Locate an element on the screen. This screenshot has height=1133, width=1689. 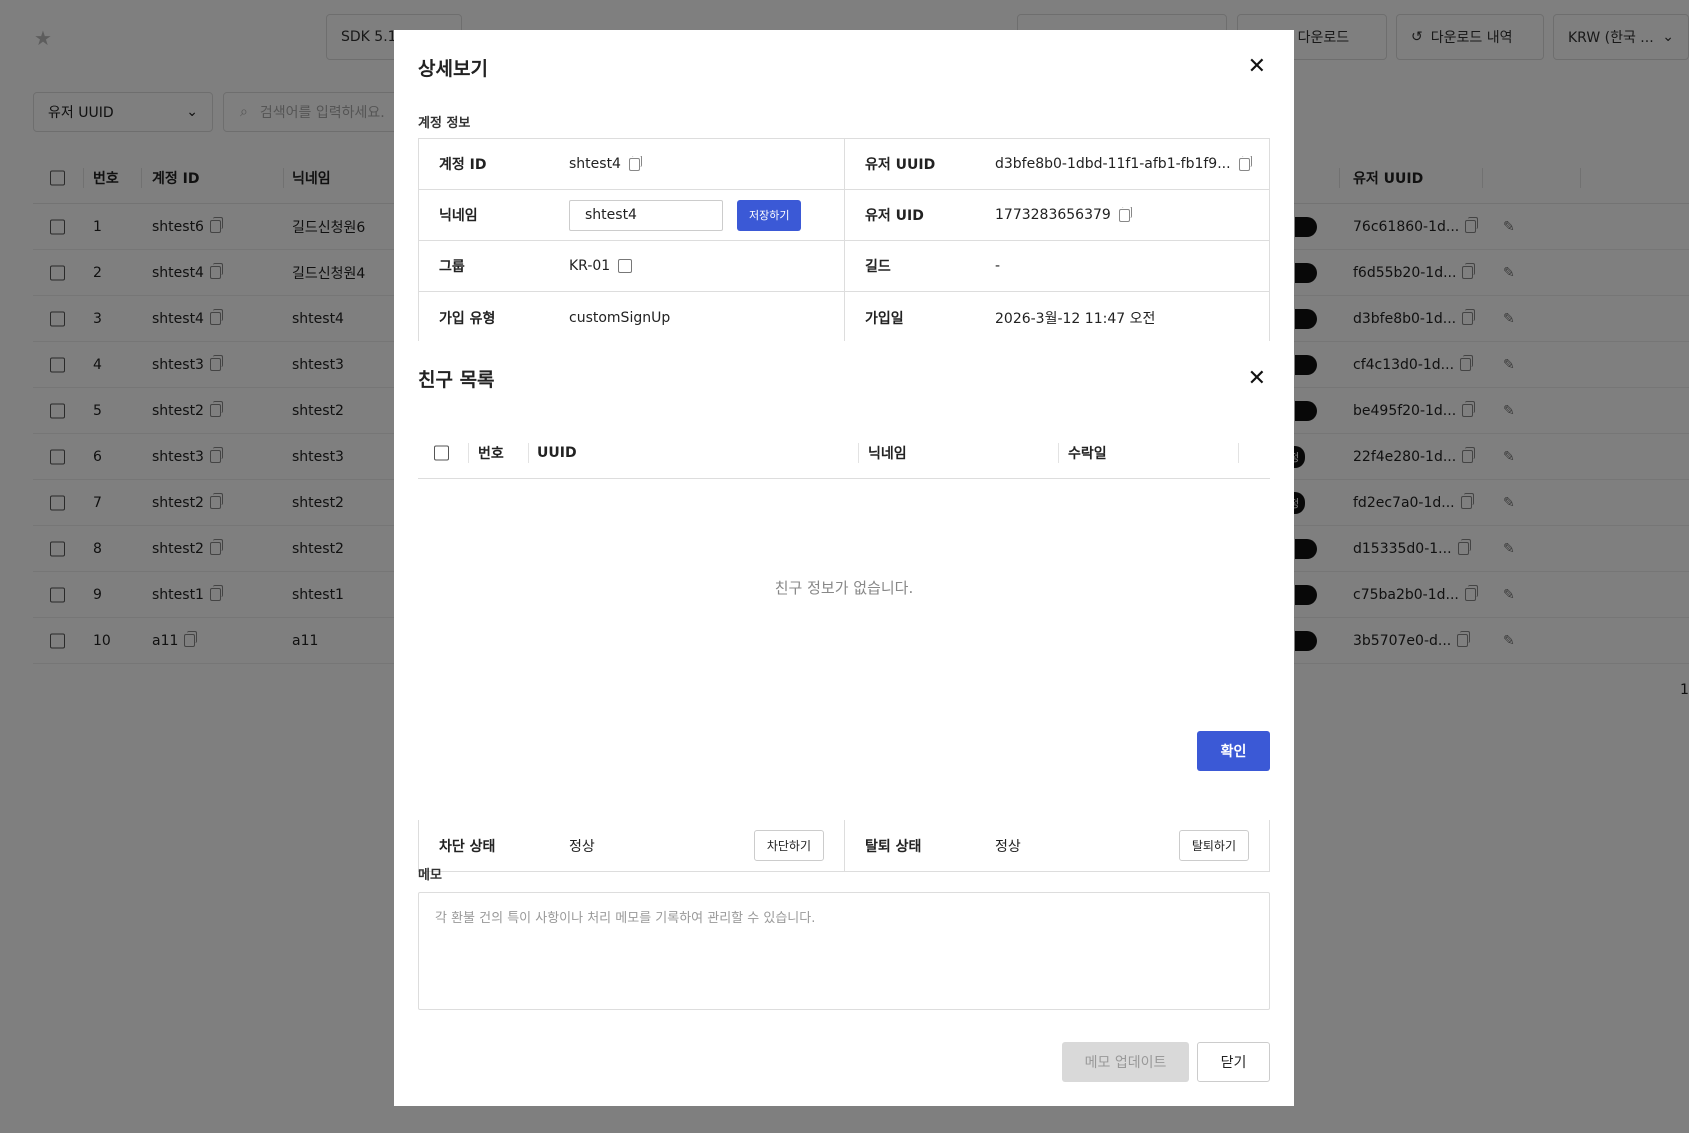
account-id-label: 계정 ID is located at coordinates (463, 165).